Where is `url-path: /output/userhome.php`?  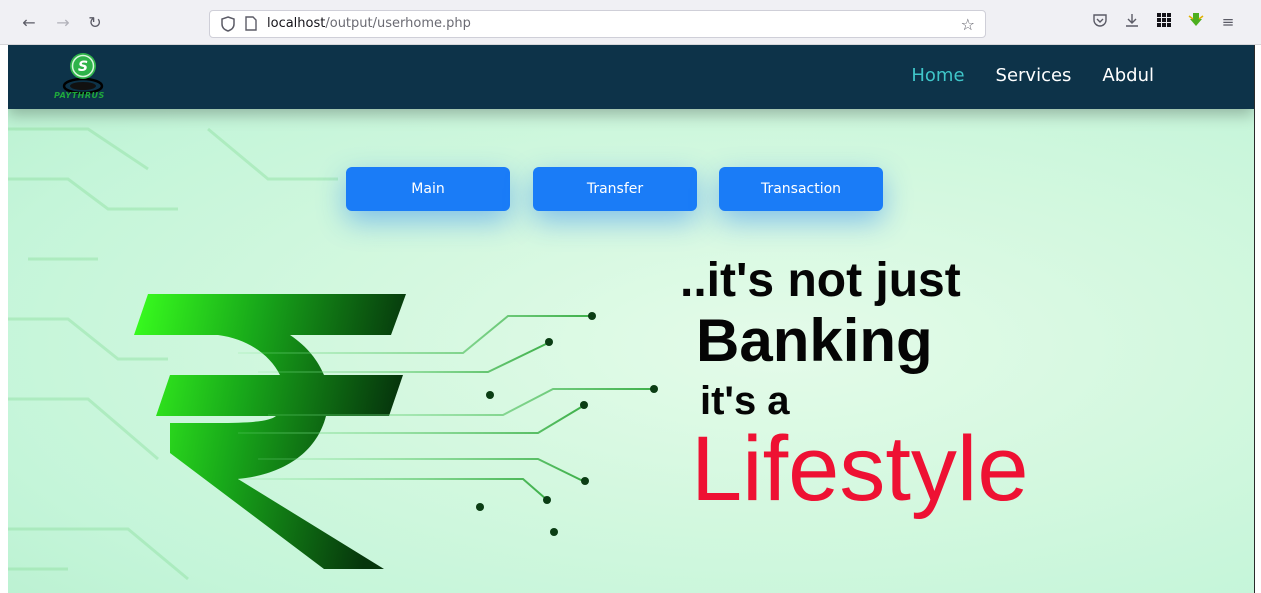
url-path: /output/userhome.php is located at coordinates (398, 23).